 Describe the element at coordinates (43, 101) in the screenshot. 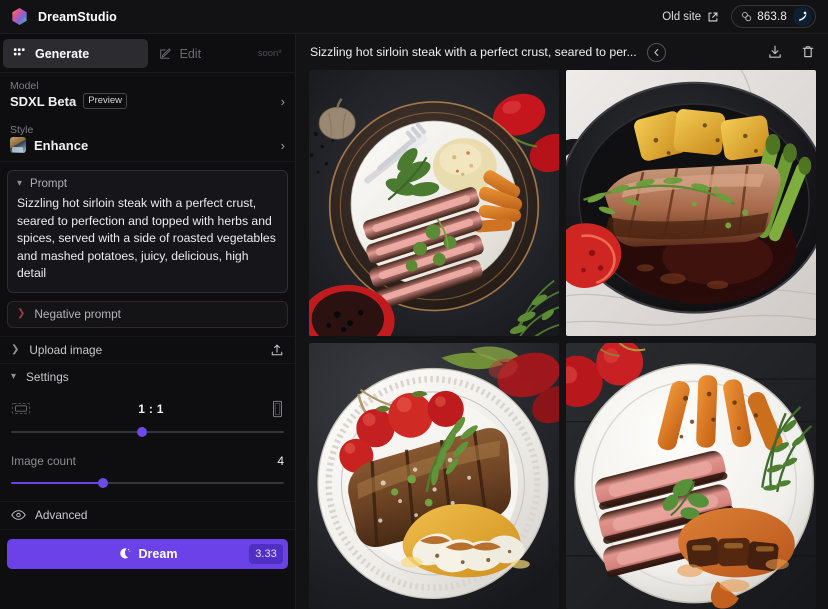

I see `model-value: SDXL Beta` at that location.